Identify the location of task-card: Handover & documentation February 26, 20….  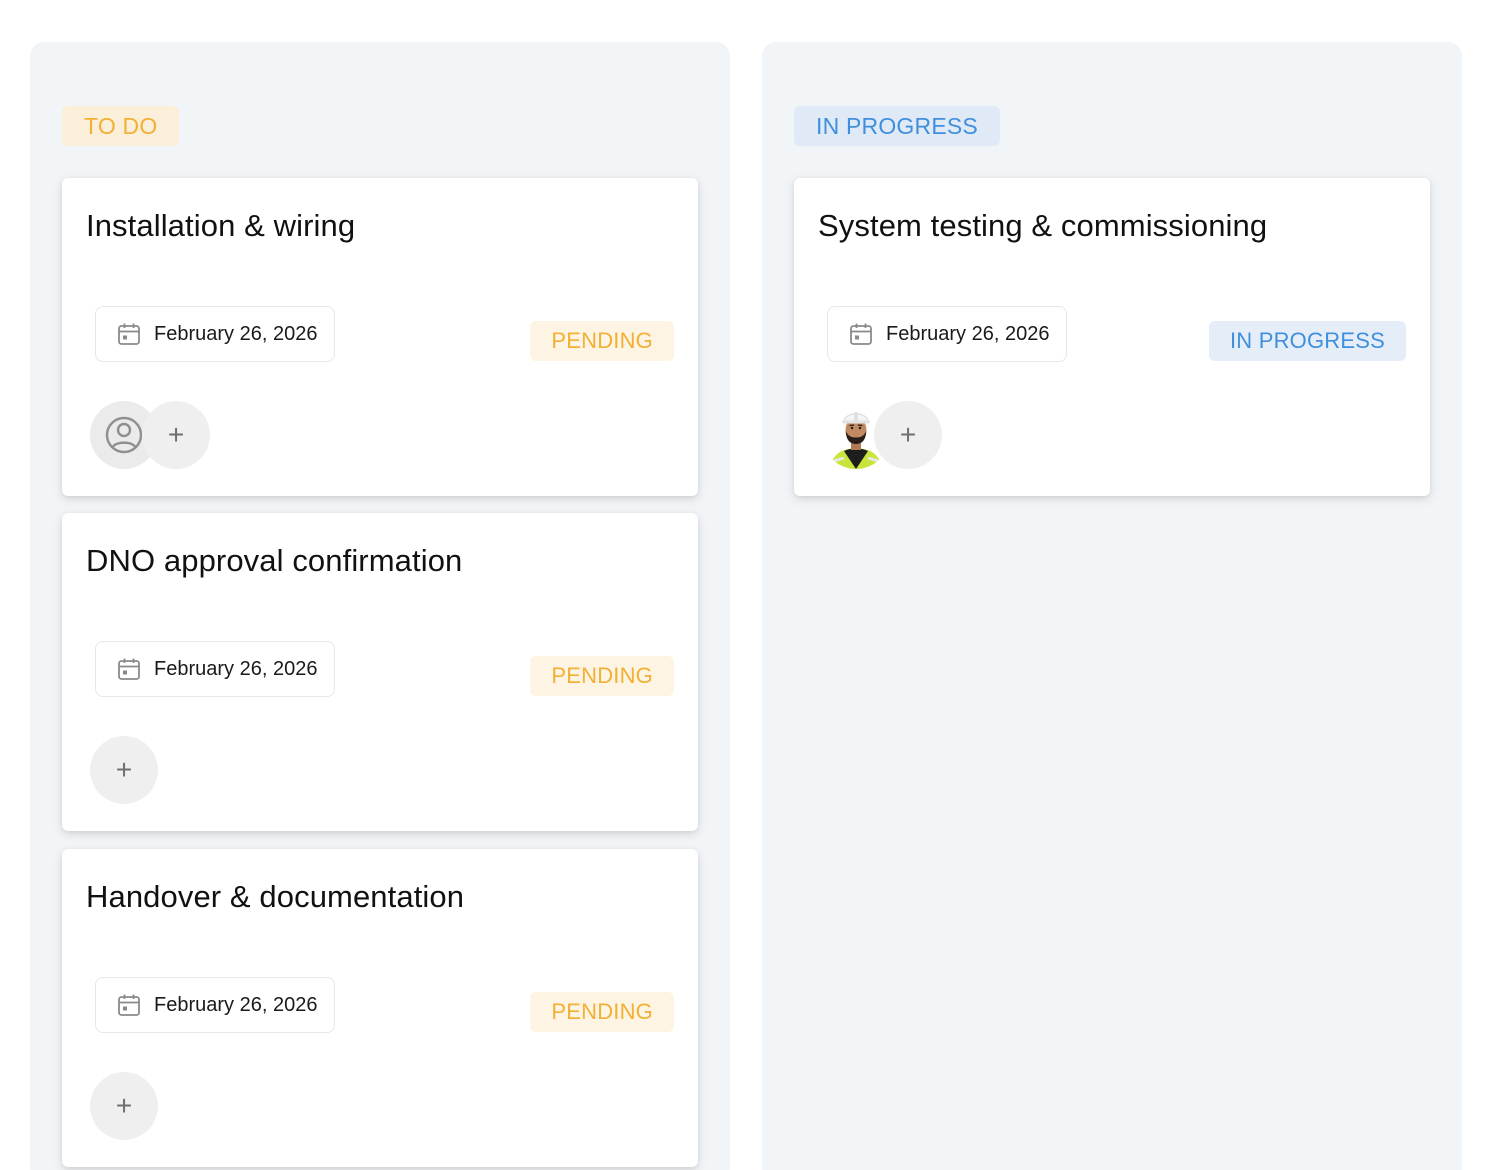
(380, 1008).